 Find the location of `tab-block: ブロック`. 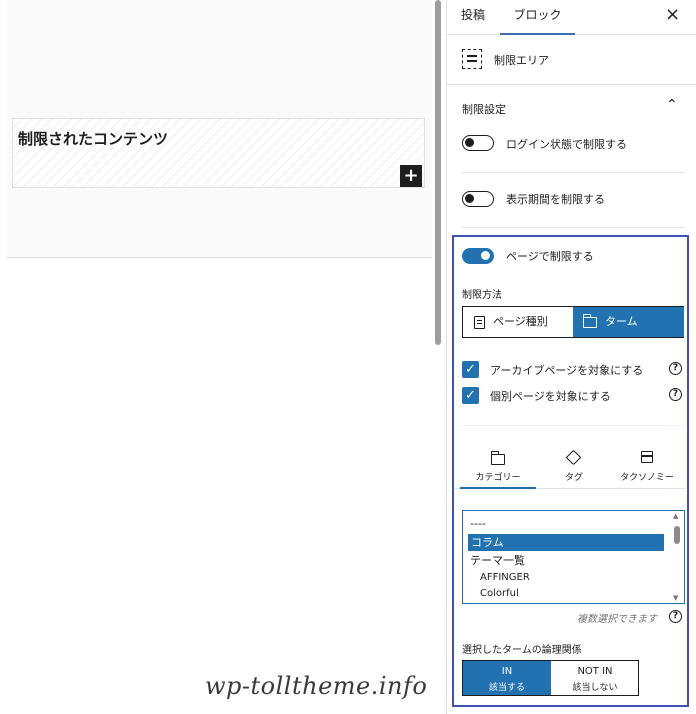

tab-block: ブロック is located at coordinates (537, 17).